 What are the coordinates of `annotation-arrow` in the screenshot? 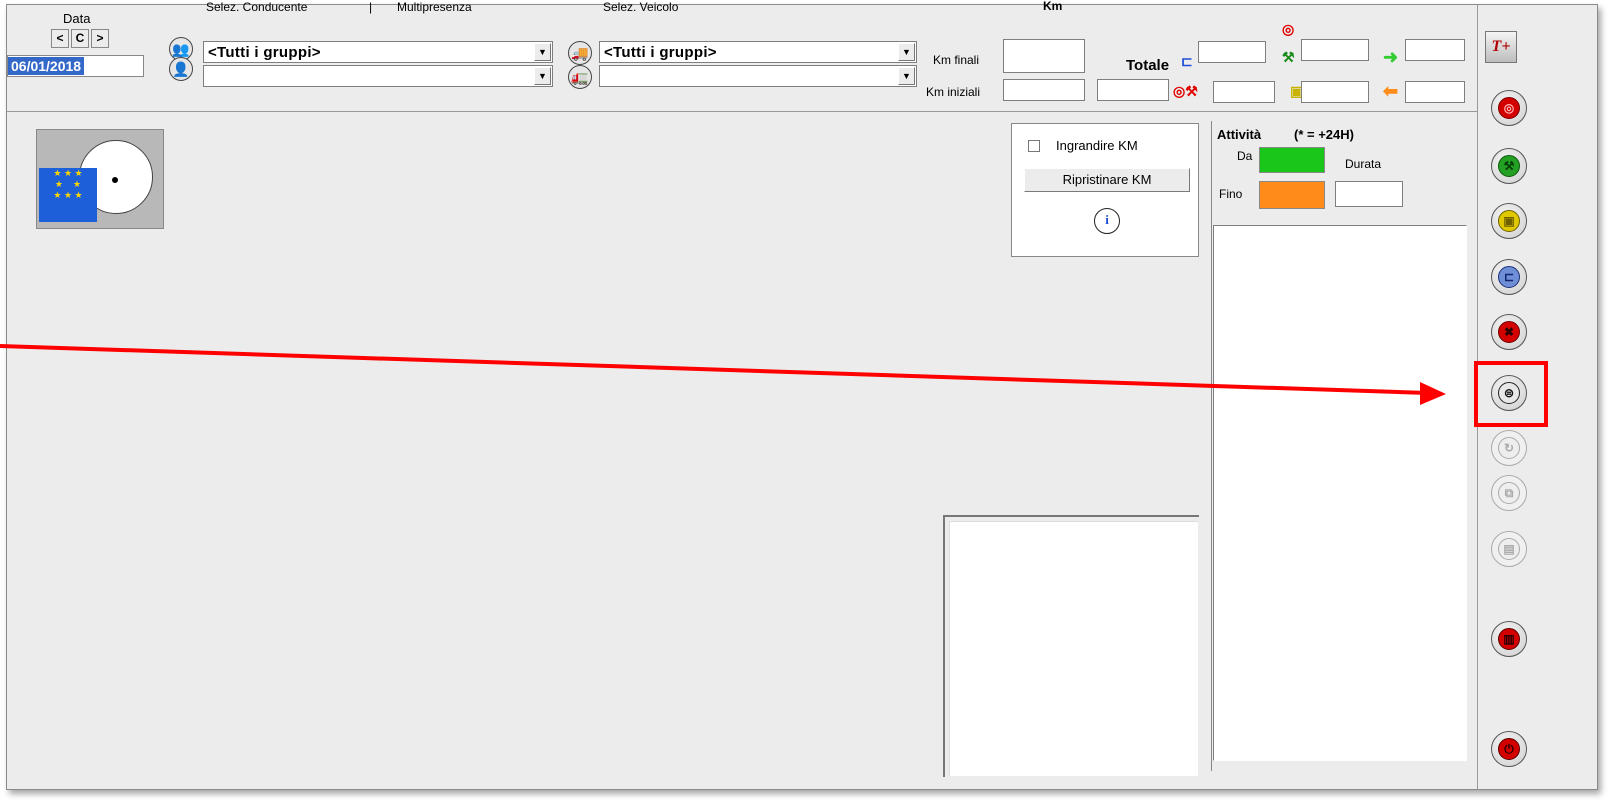 It's located at (723, 374).